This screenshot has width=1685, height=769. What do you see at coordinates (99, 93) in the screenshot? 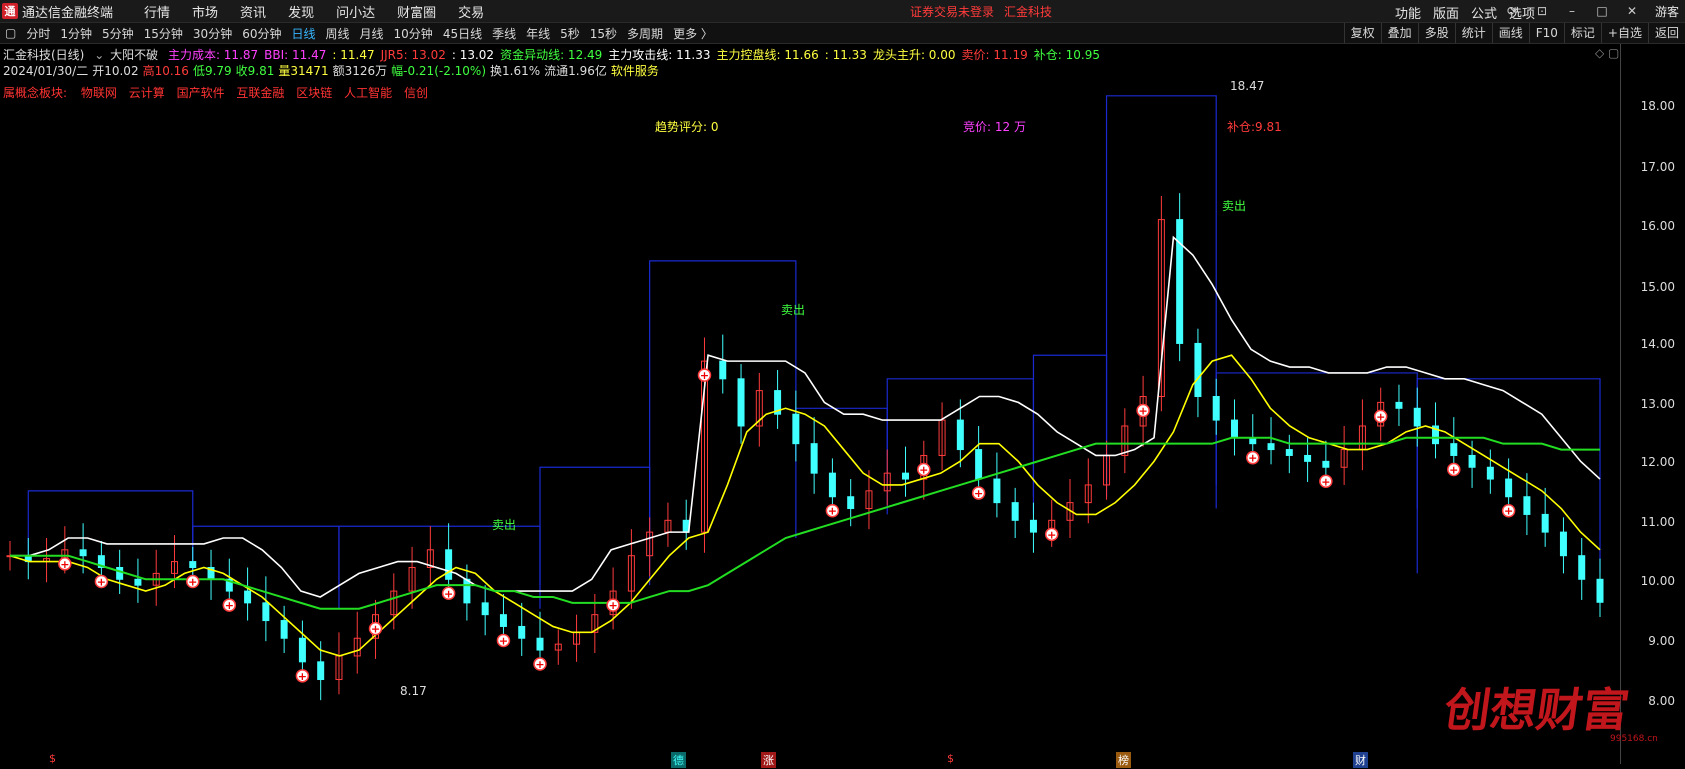
I see `concept-iot: 物联网` at bounding box center [99, 93].